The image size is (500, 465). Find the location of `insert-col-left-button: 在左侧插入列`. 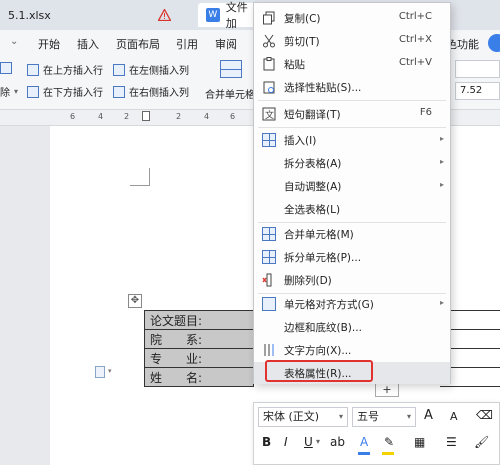

insert-col-left-button: 在左侧插入列 is located at coordinates (151, 69).